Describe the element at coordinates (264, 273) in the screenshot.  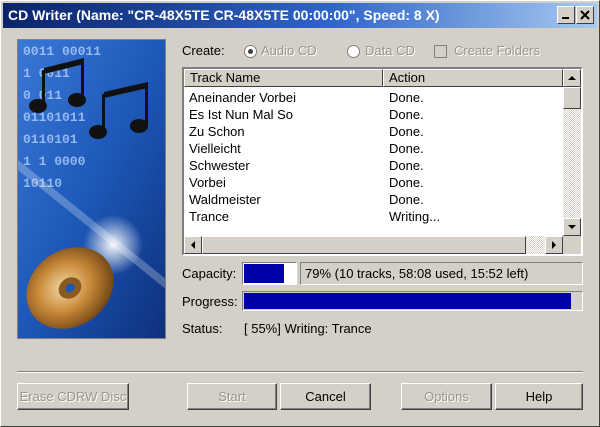
I see `capacity-meter-fill` at that location.